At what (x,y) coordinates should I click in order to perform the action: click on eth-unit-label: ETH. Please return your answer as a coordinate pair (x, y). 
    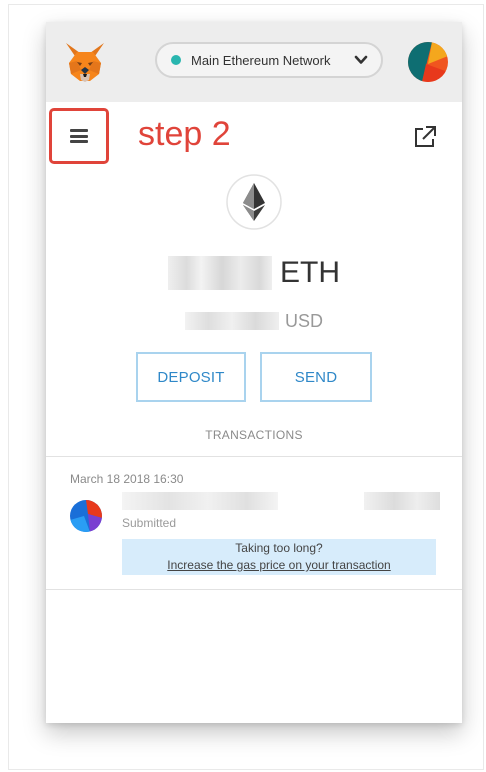
    Looking at the image, I should click on (310, 272).